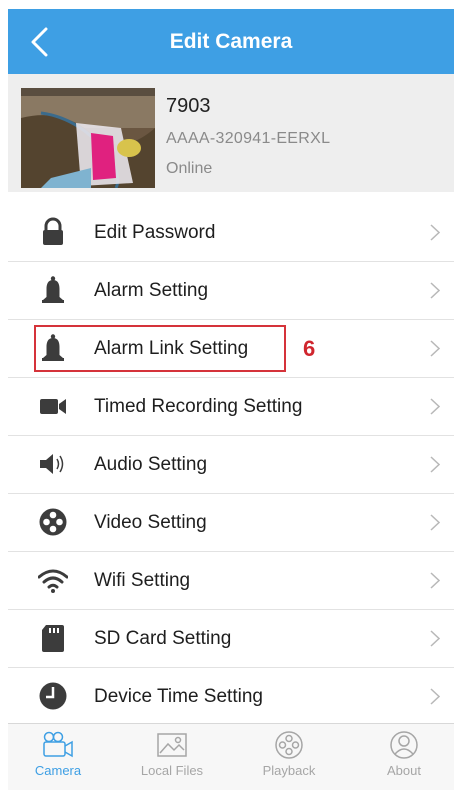 This screenshot has height=790, width=456. I want to click on tab-label: Playback, so click(289, 770).